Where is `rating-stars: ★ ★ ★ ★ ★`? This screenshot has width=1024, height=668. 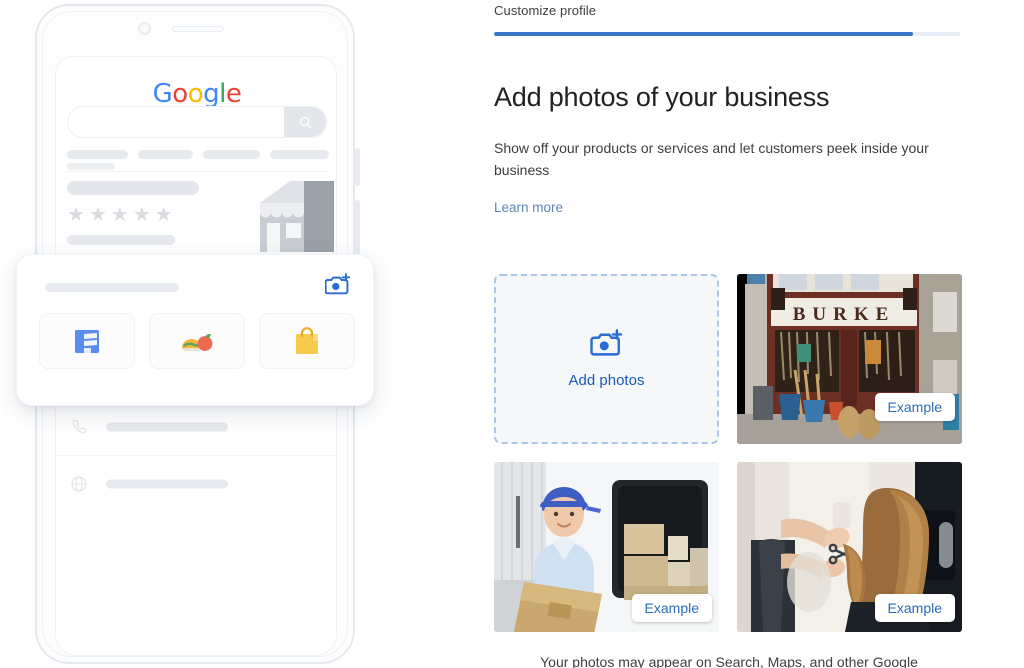
rating-stars: ★ ★ ★ ★ ★ is located at coordinates (120, 215).